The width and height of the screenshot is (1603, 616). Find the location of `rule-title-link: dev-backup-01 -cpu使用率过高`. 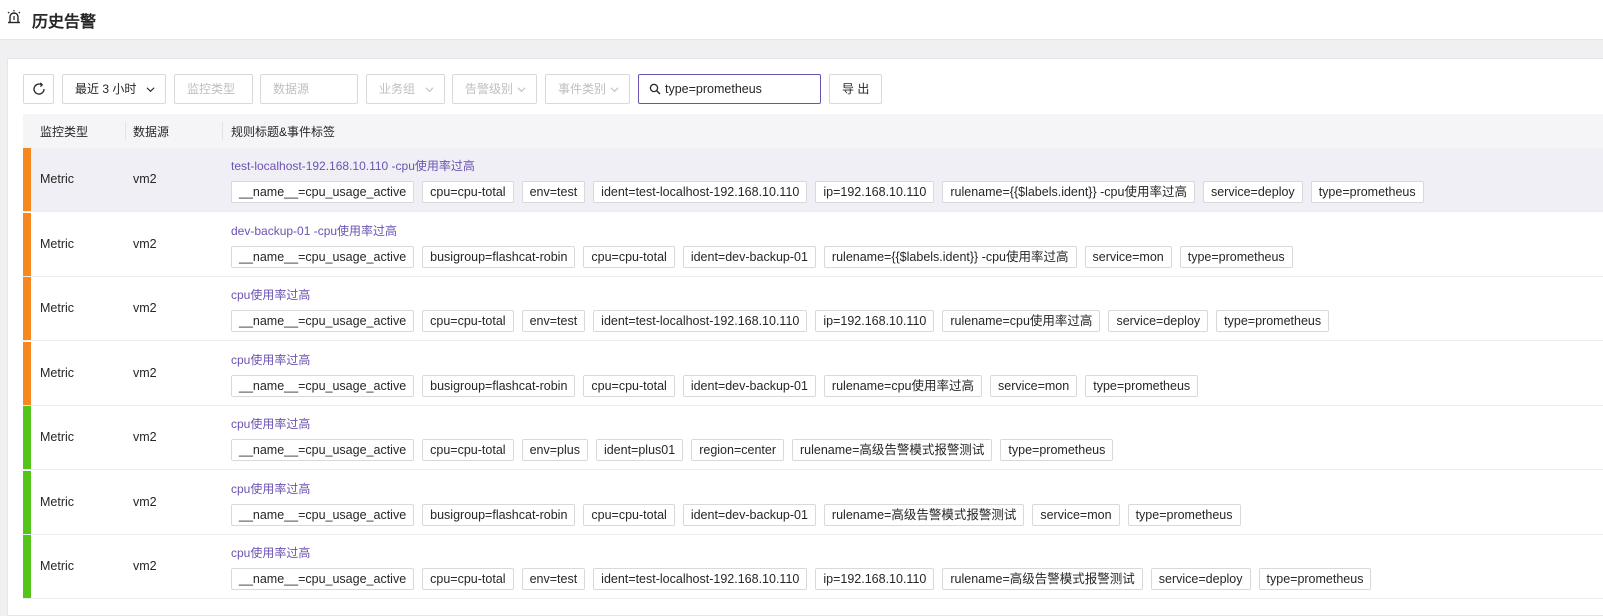

rule-title-link: dev-backup-01 -cpu使用率过高 is located at coordinates (314, 230).